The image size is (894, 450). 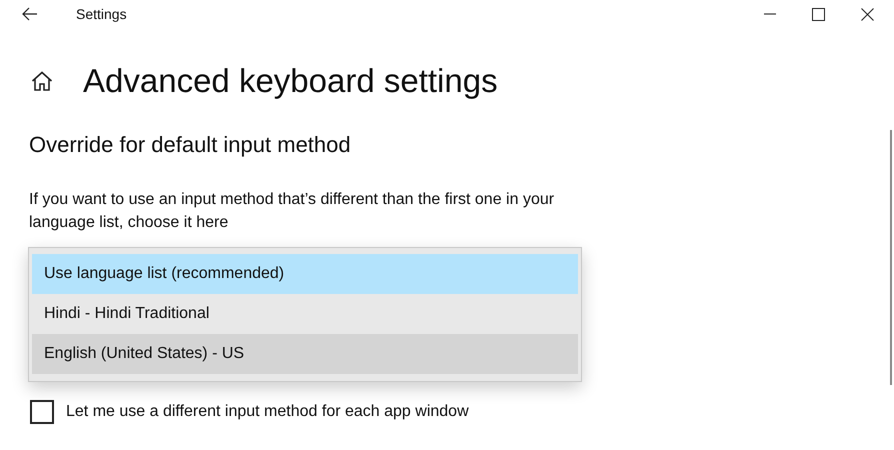 What do you see at coordinates (190, 145) in the screenshot?
I see `section-heading: Override for default input method` at bounding box center [190, 145].